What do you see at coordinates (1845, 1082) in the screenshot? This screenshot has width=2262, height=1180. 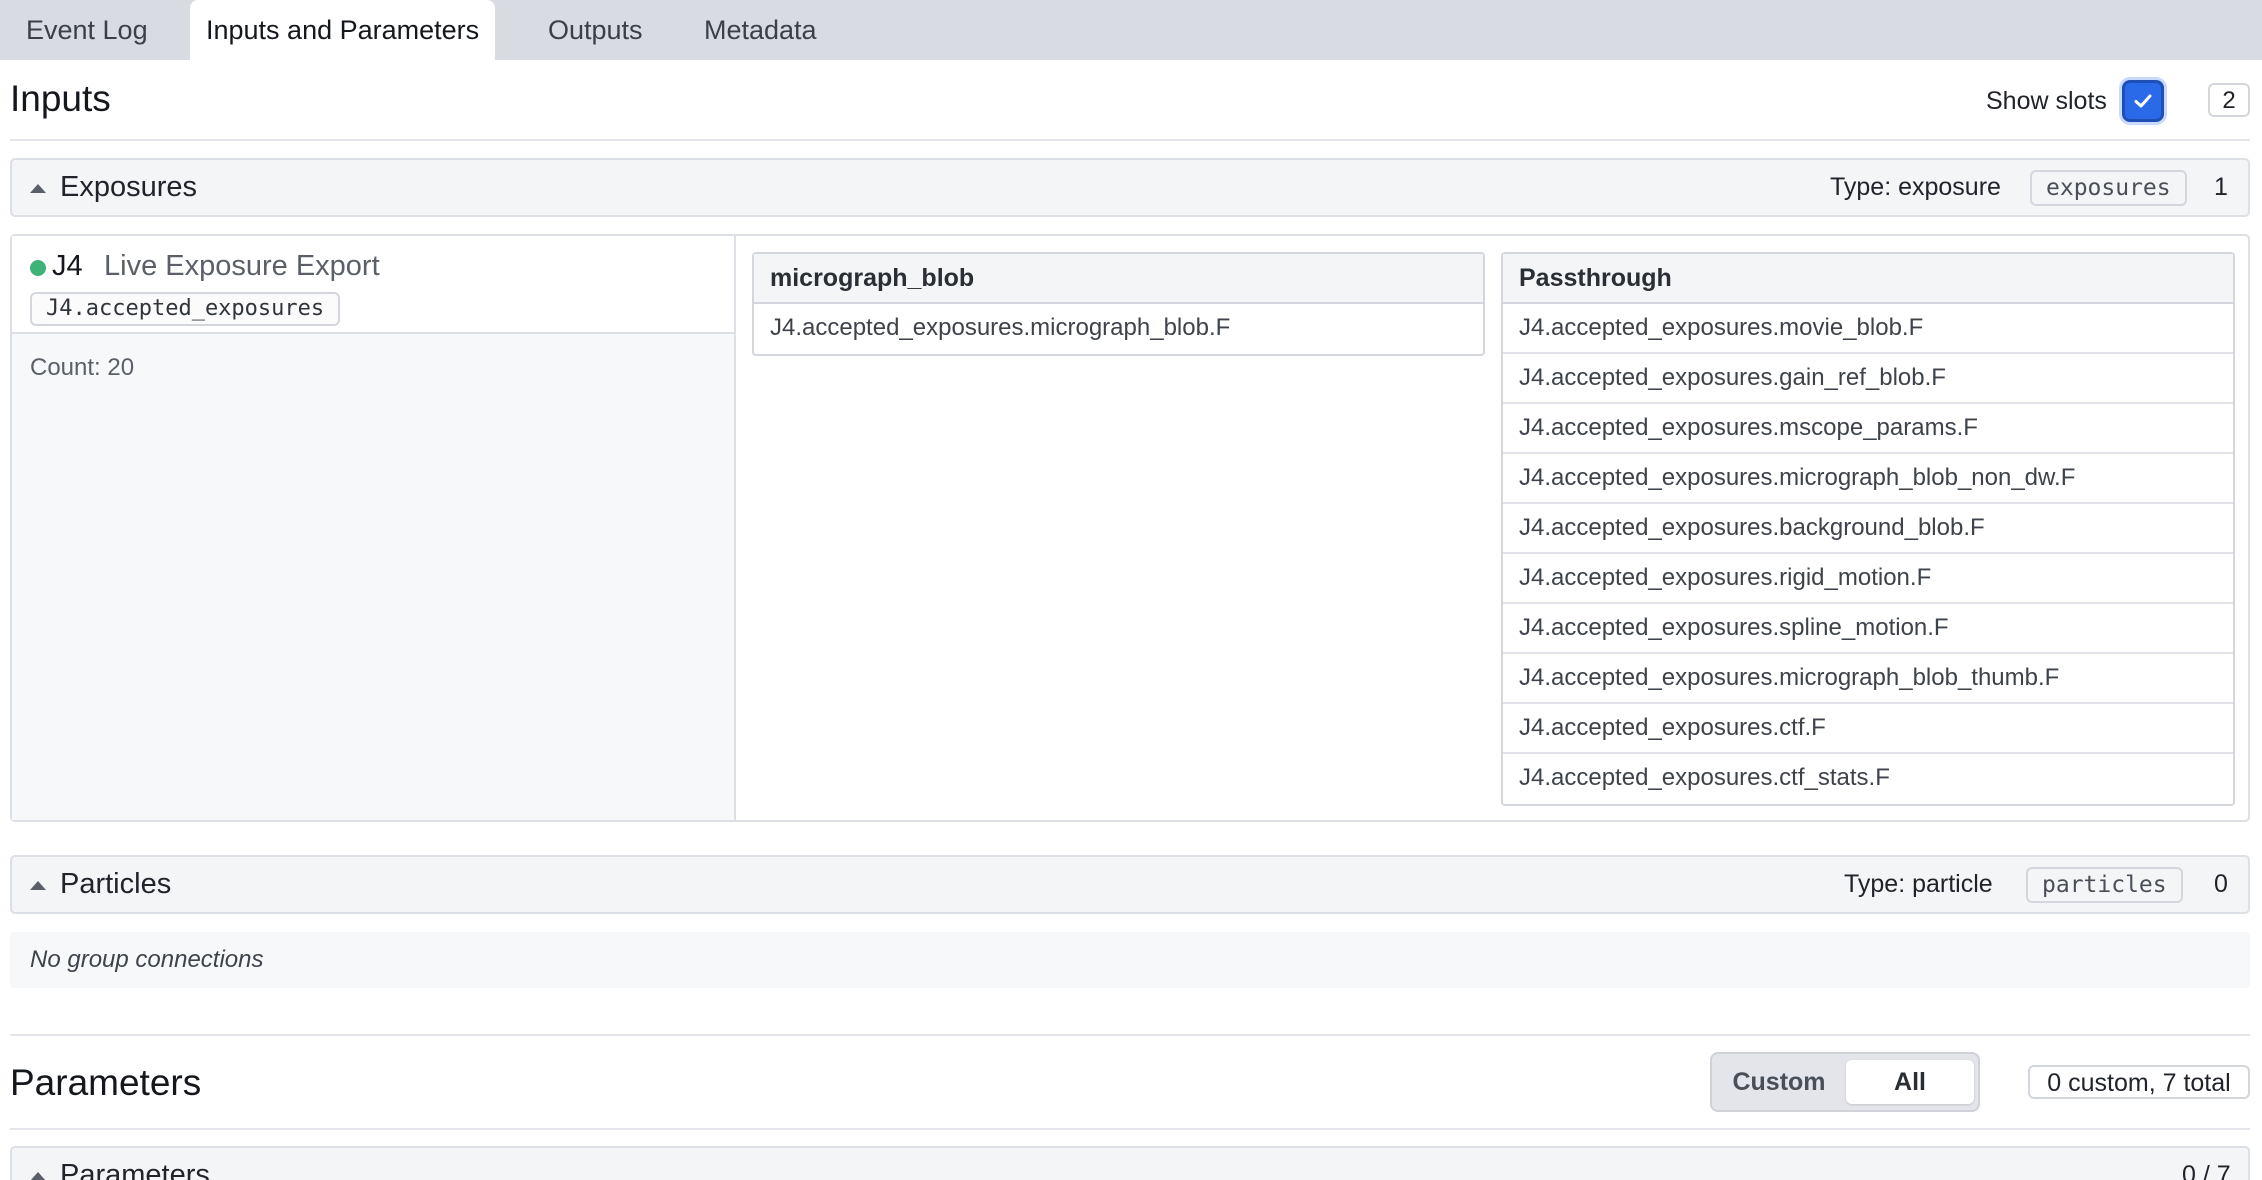 I see `parameters-filter-toggle: Custom All` at bounding box center [1845, 1082].